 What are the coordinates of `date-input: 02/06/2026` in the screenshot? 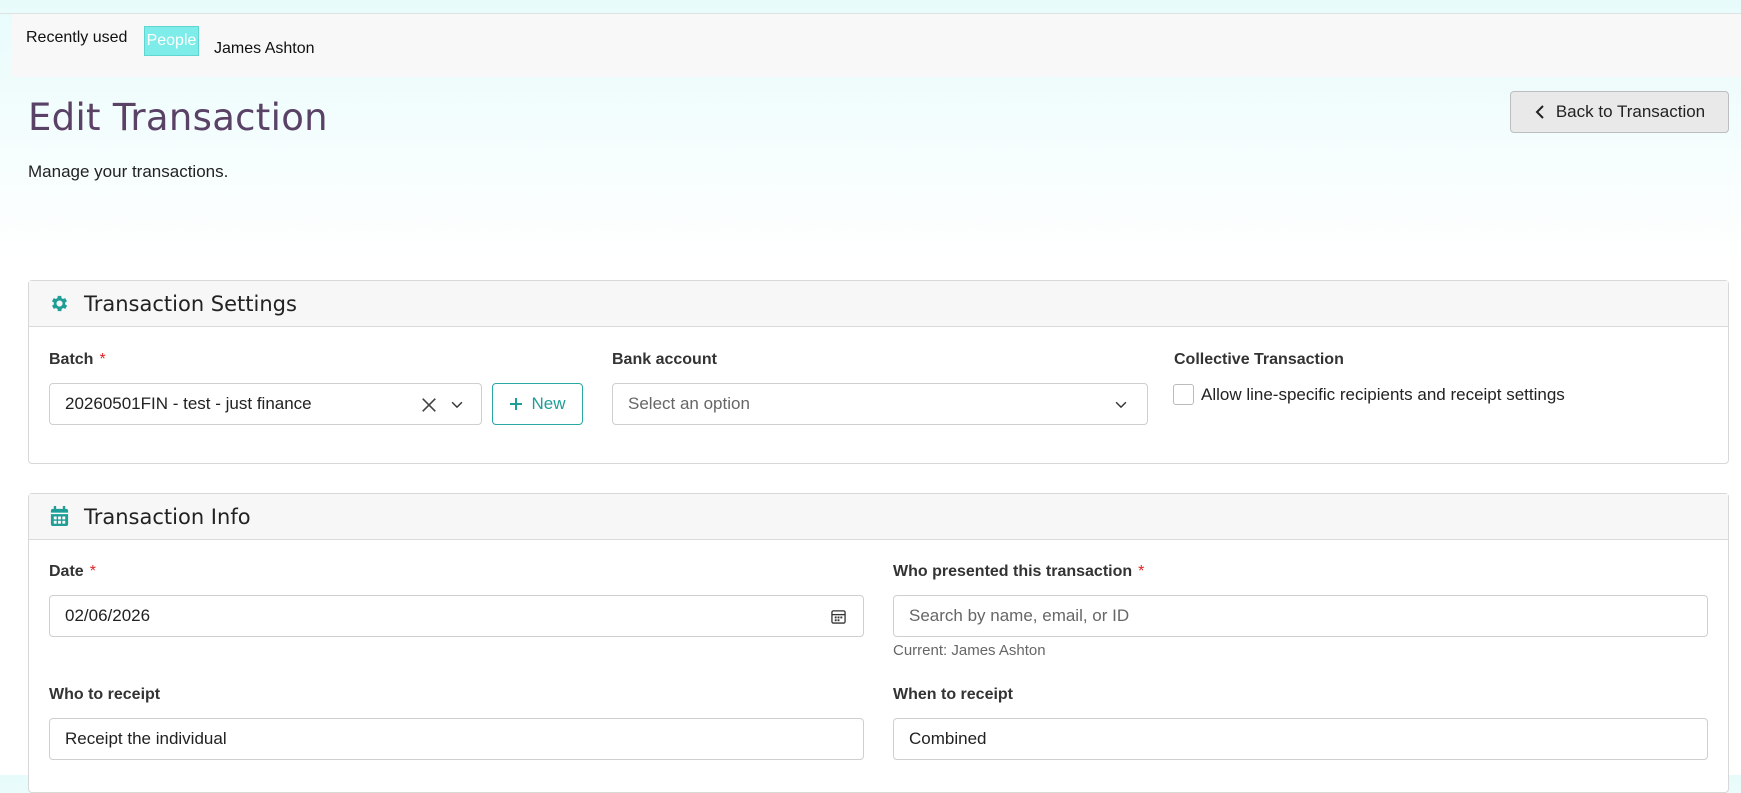 It's located at (456, 616).